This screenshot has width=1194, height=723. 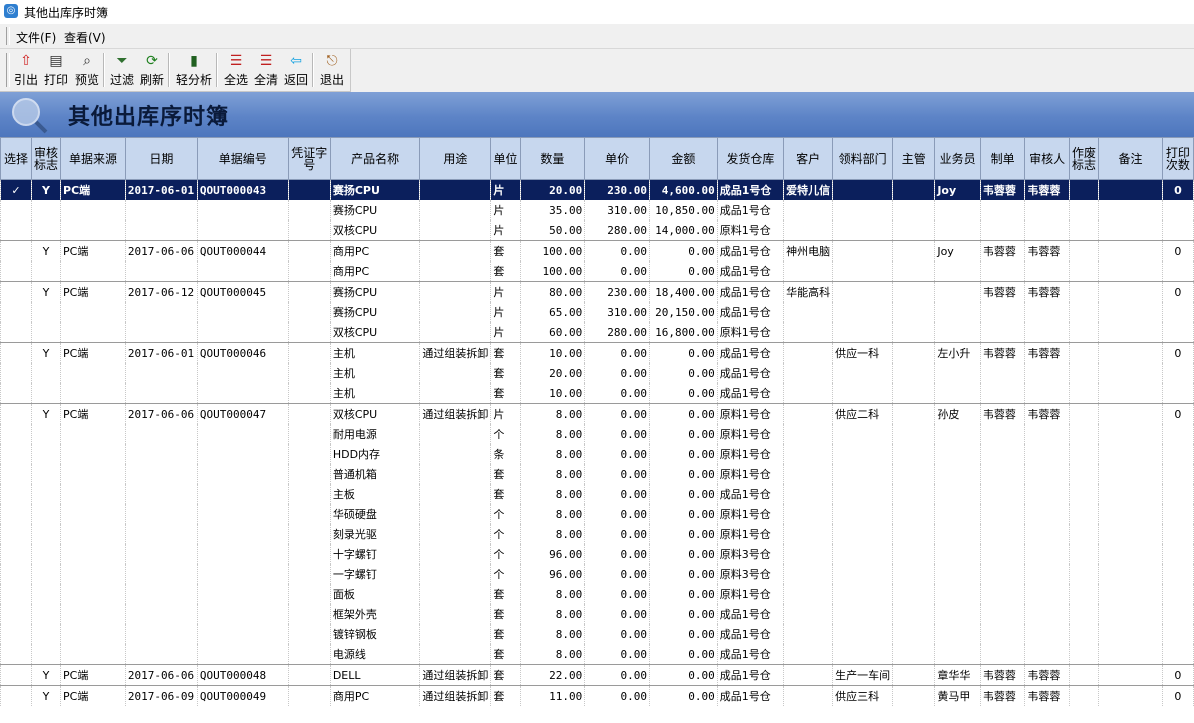 I want to click on toolbar-back-button: ⇦ 返回, so click(x=296, y=70).